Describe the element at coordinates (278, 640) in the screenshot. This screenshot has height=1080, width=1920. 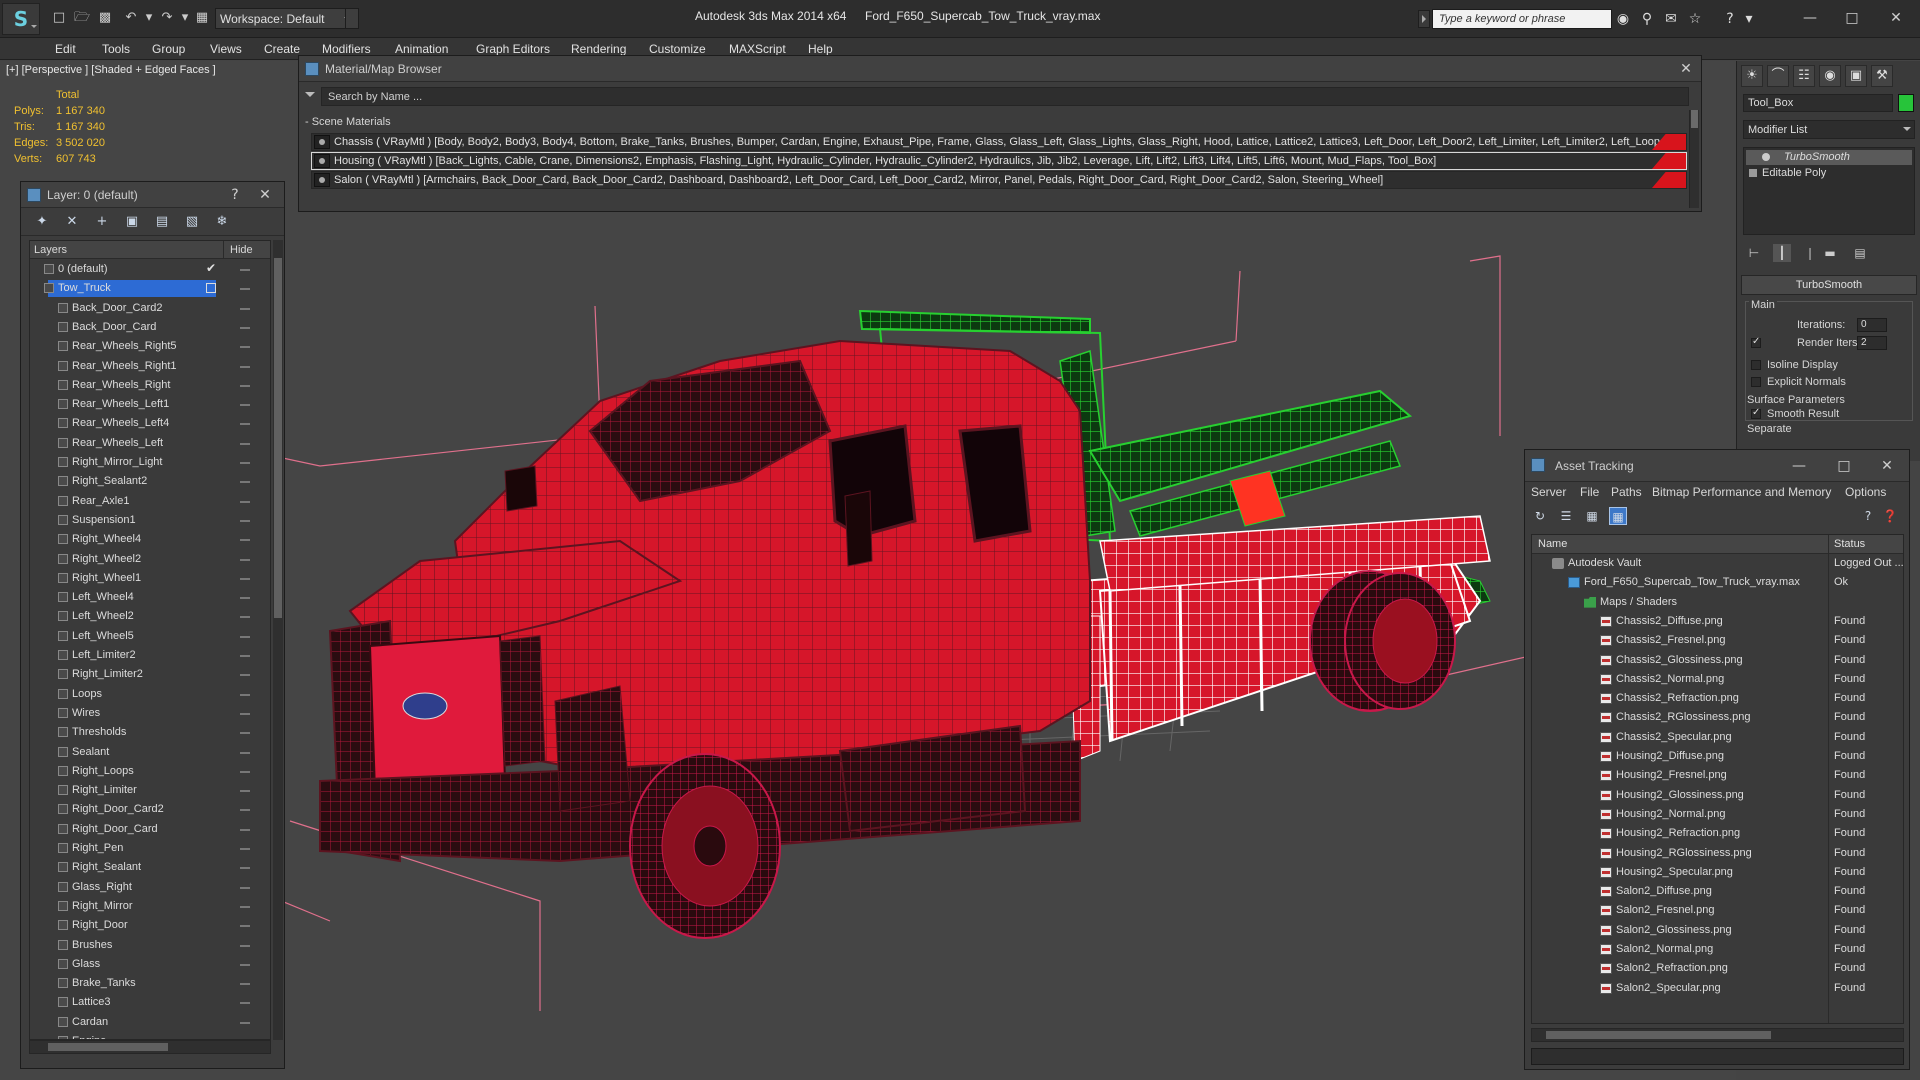
I see `layer-vertical-scrollbar` at that location.